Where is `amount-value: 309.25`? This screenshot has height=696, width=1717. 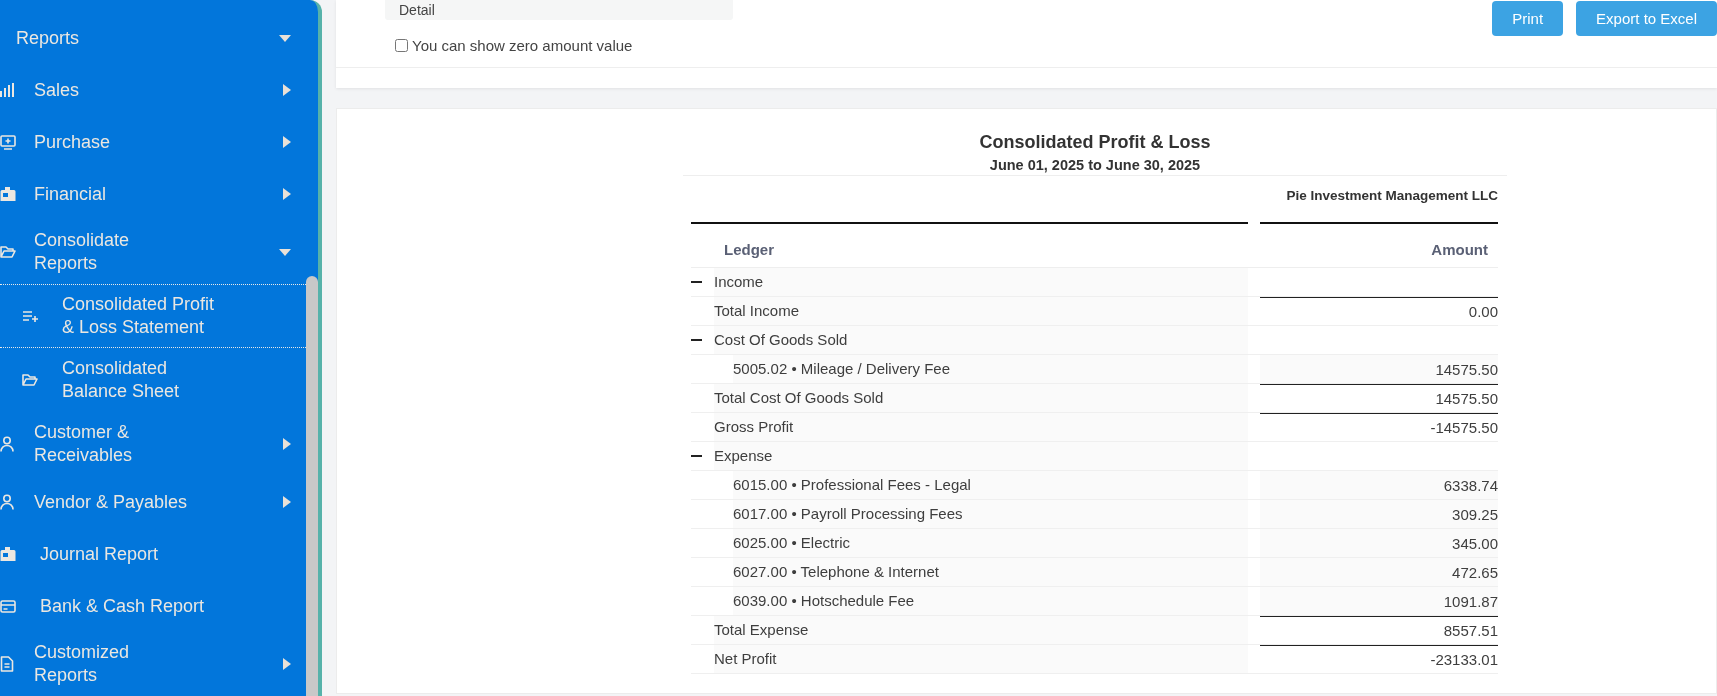 amount-value: 309.25 is located at coordinates (1379, 514).